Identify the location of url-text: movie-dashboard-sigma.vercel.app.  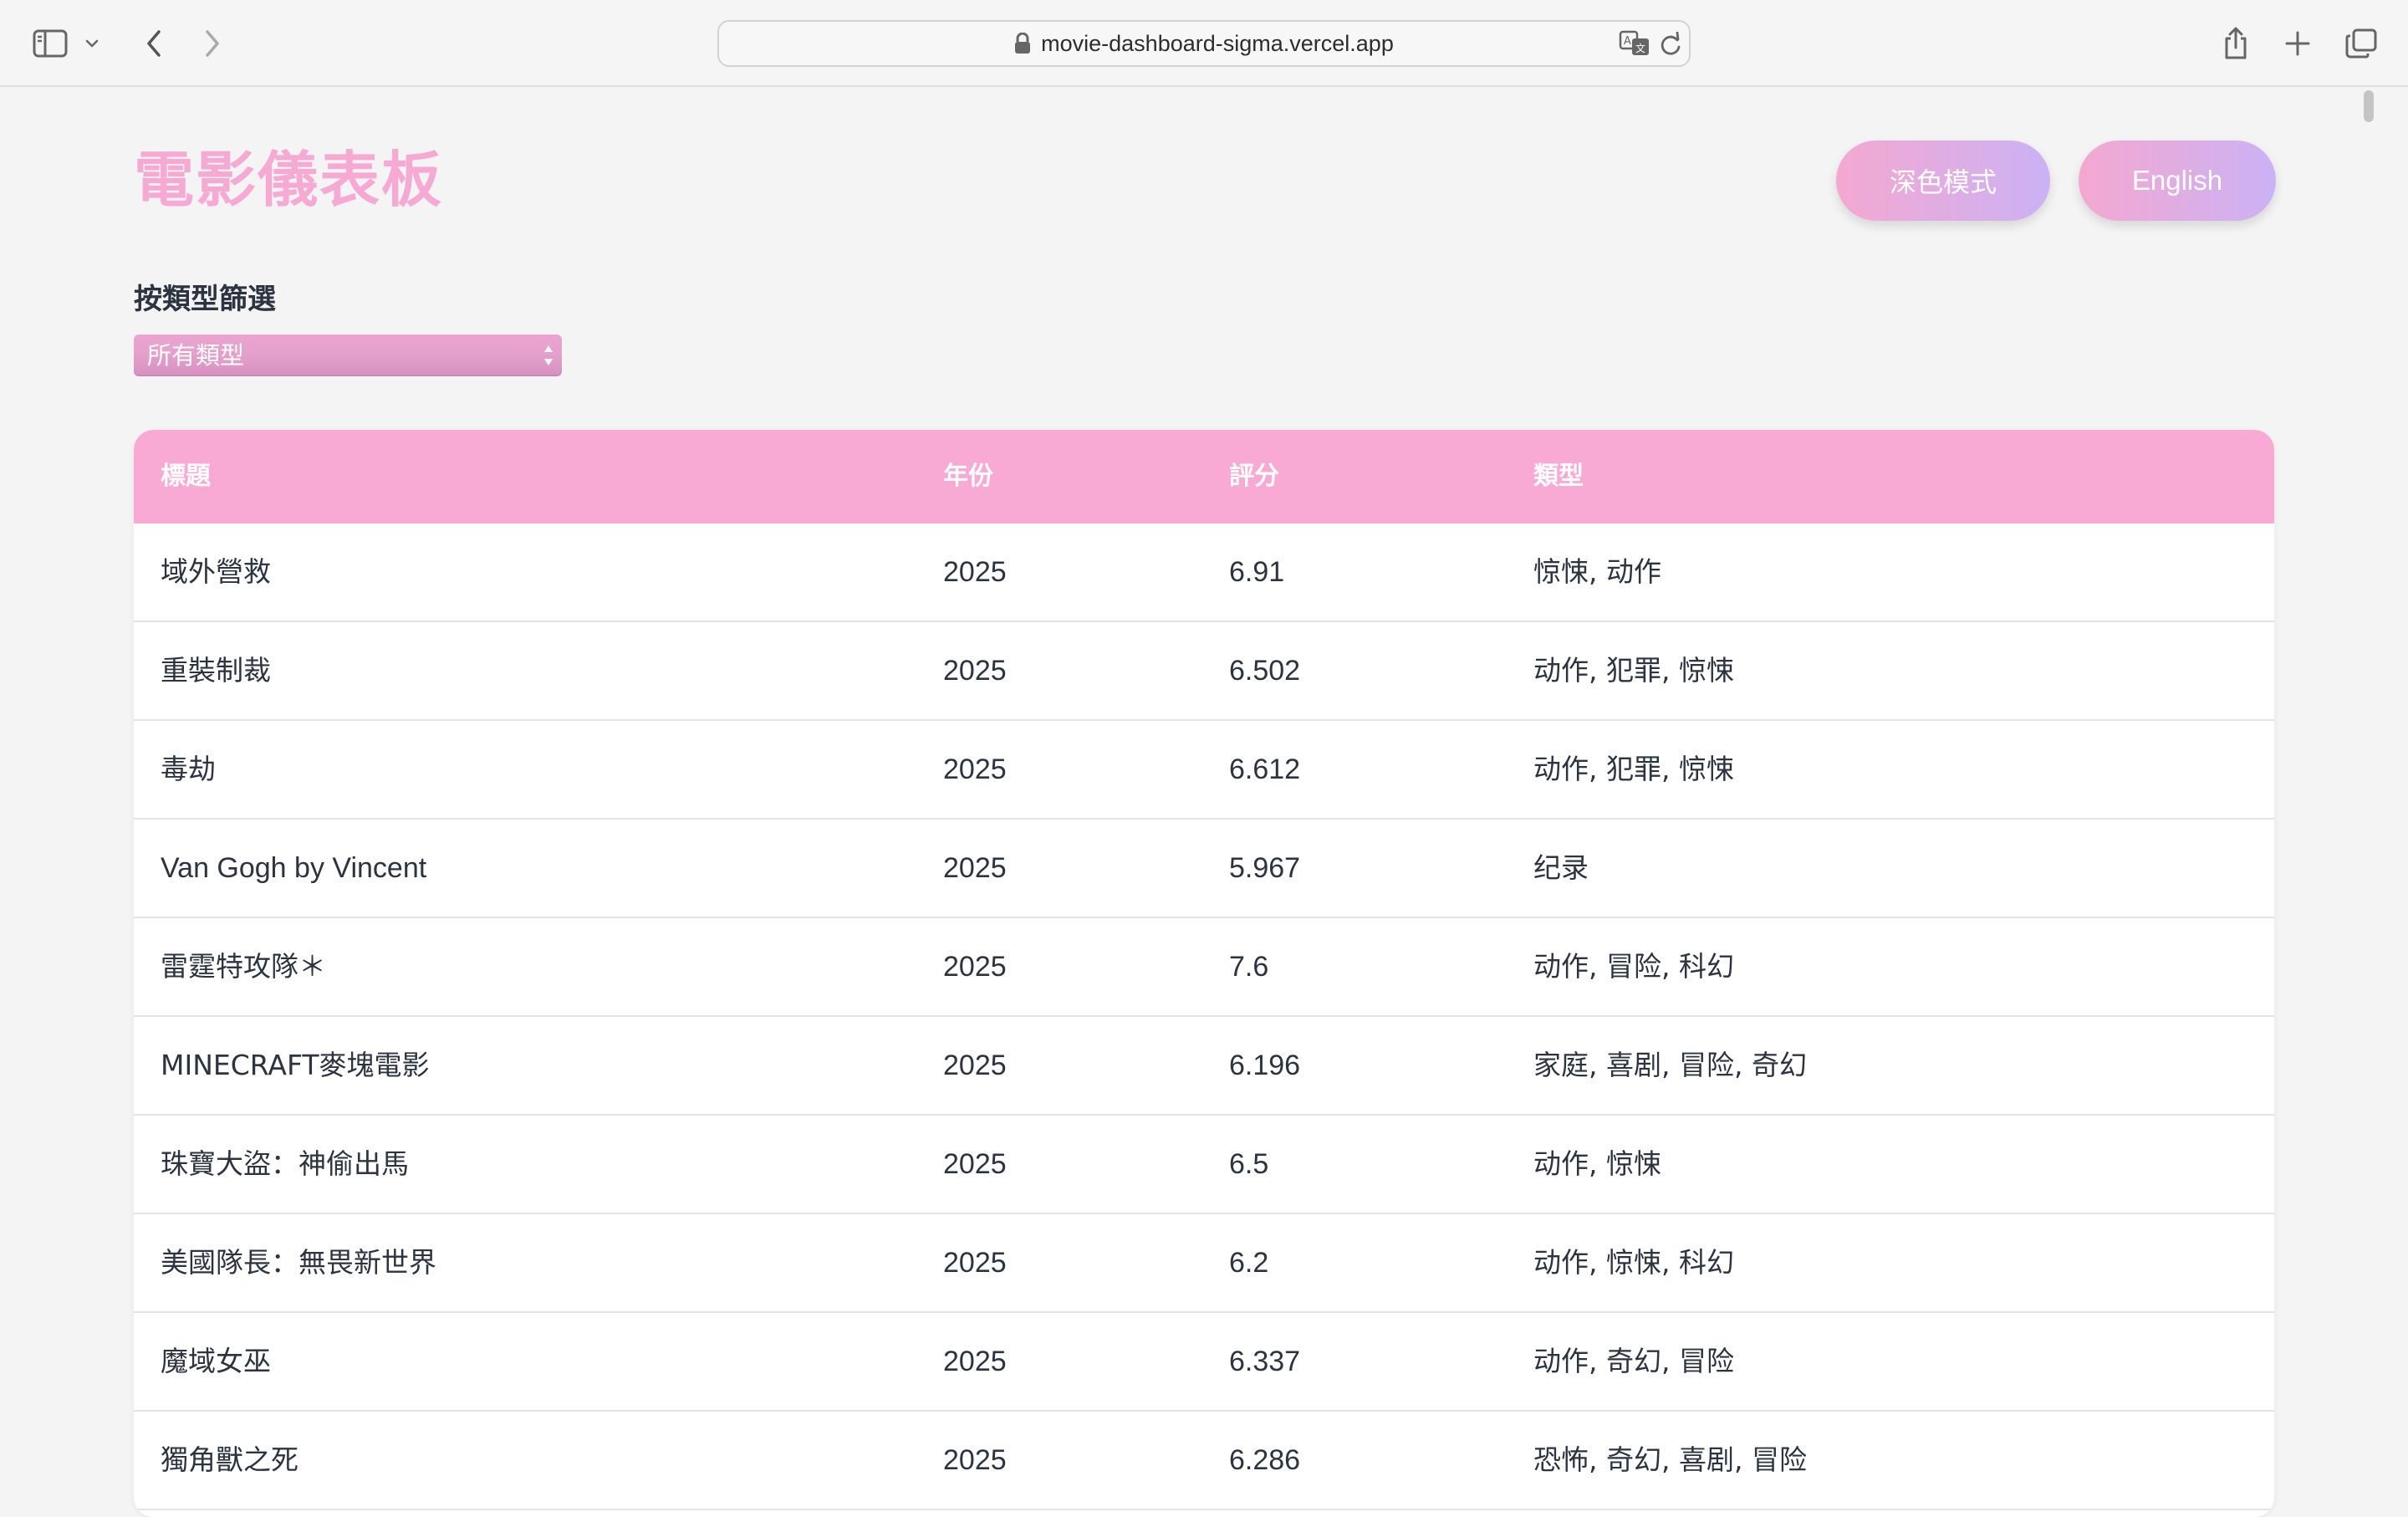
(1217, 43).